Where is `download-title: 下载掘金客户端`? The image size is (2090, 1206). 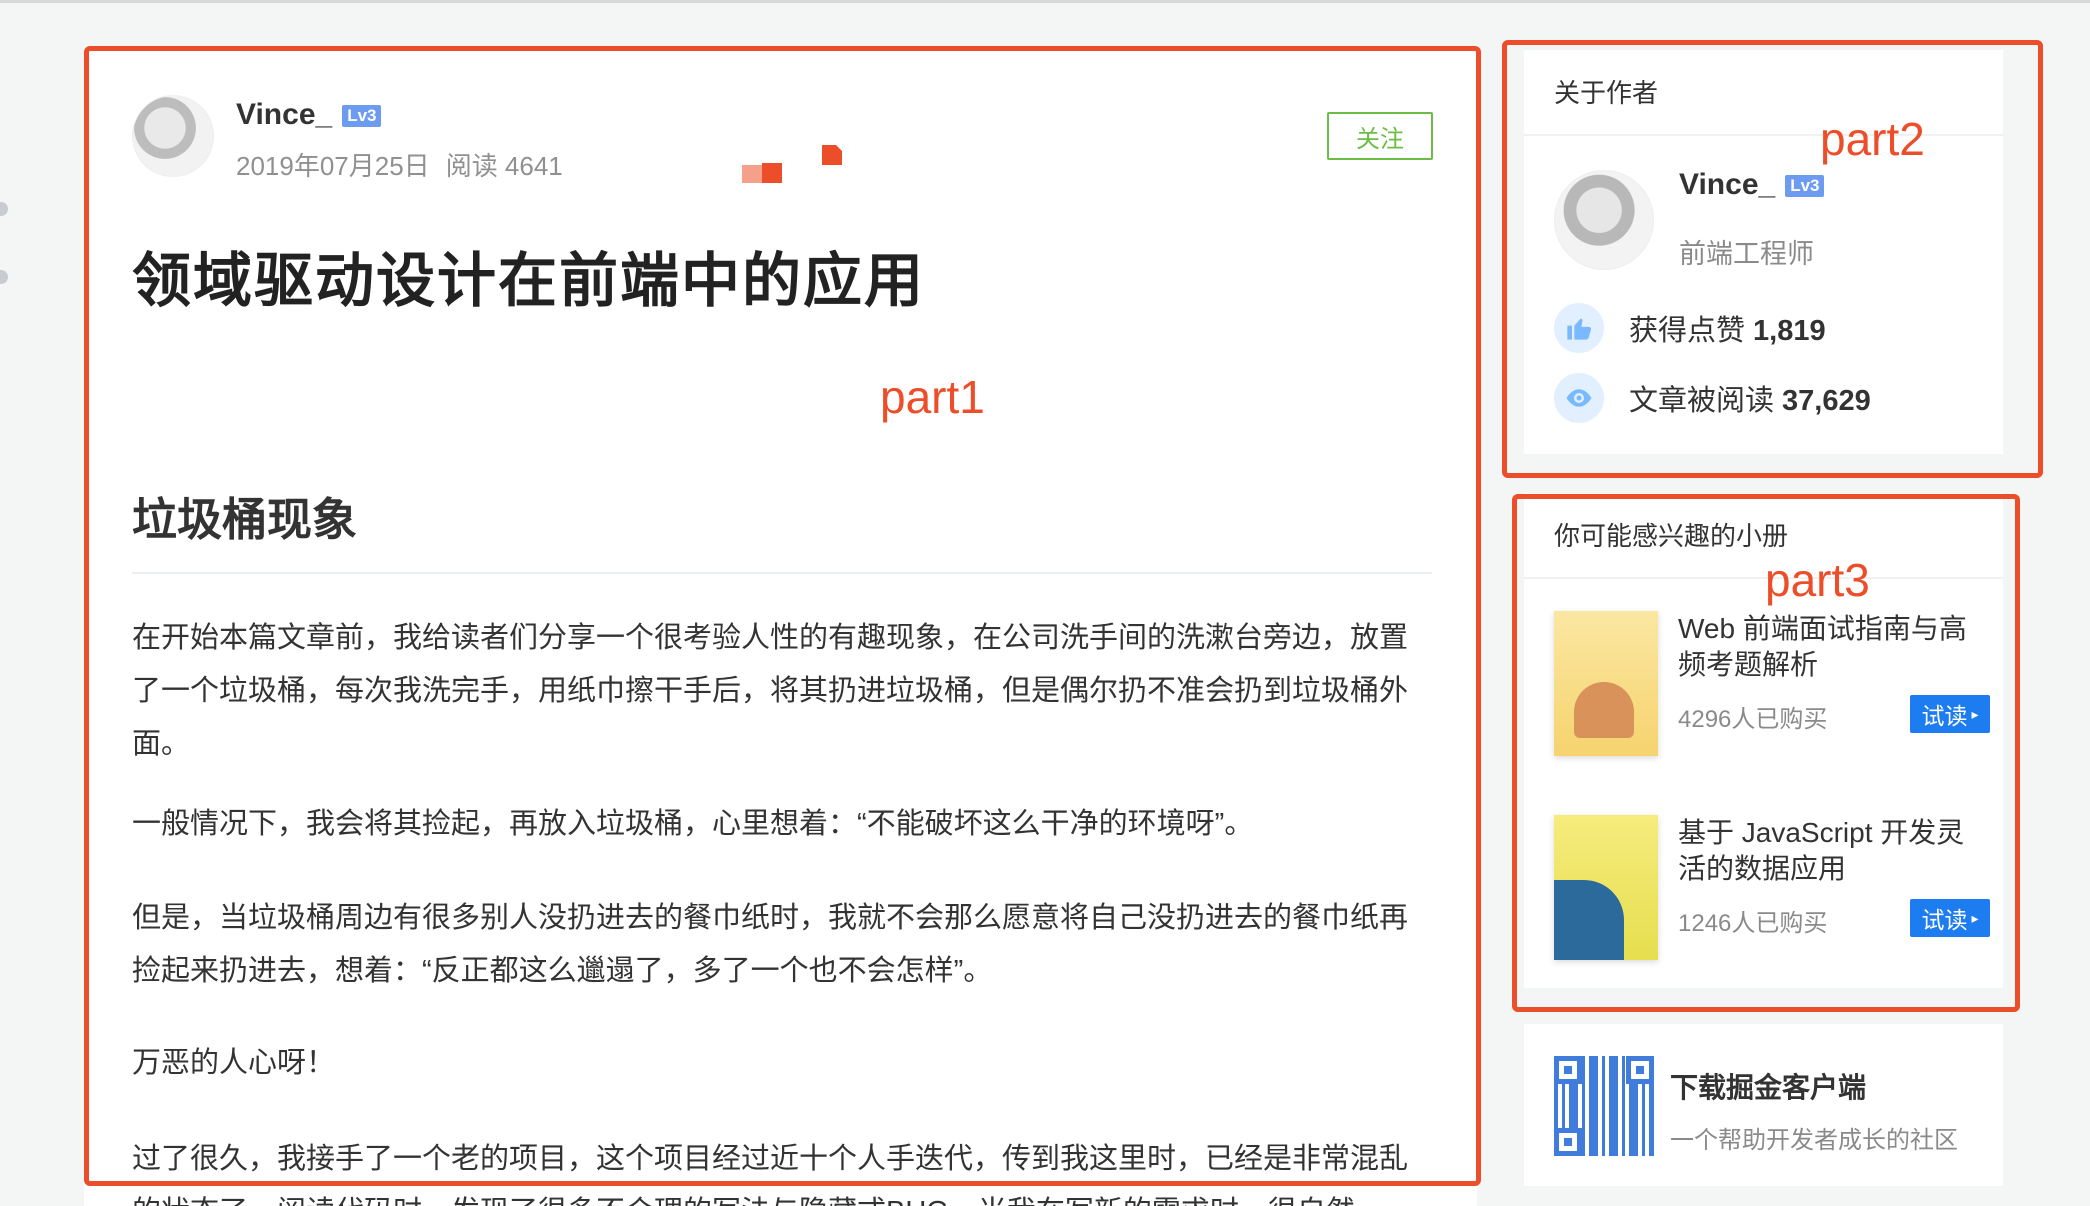 download-title: 下载掘金客户端 is located at coordinates (1768, 1086).